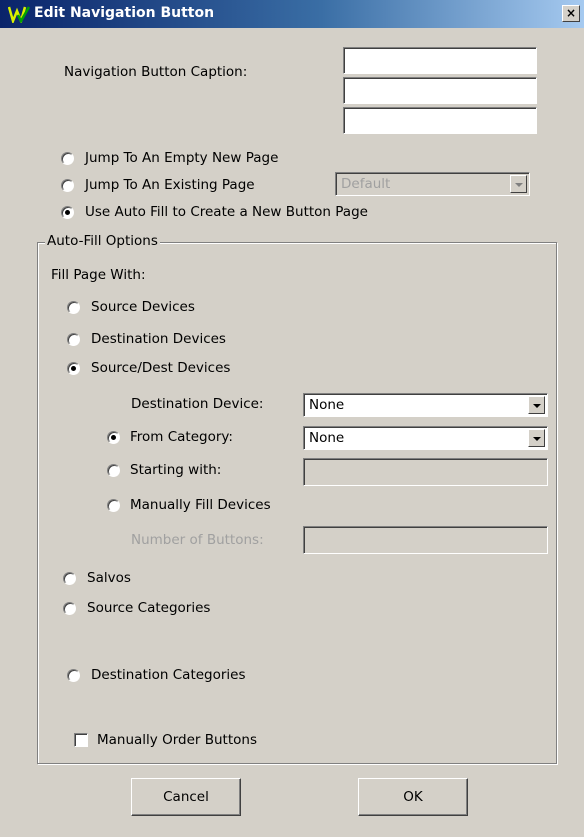 The height and width of the screenshot is (837, 584). I want to click on close-button: ×, so click(571, 13).